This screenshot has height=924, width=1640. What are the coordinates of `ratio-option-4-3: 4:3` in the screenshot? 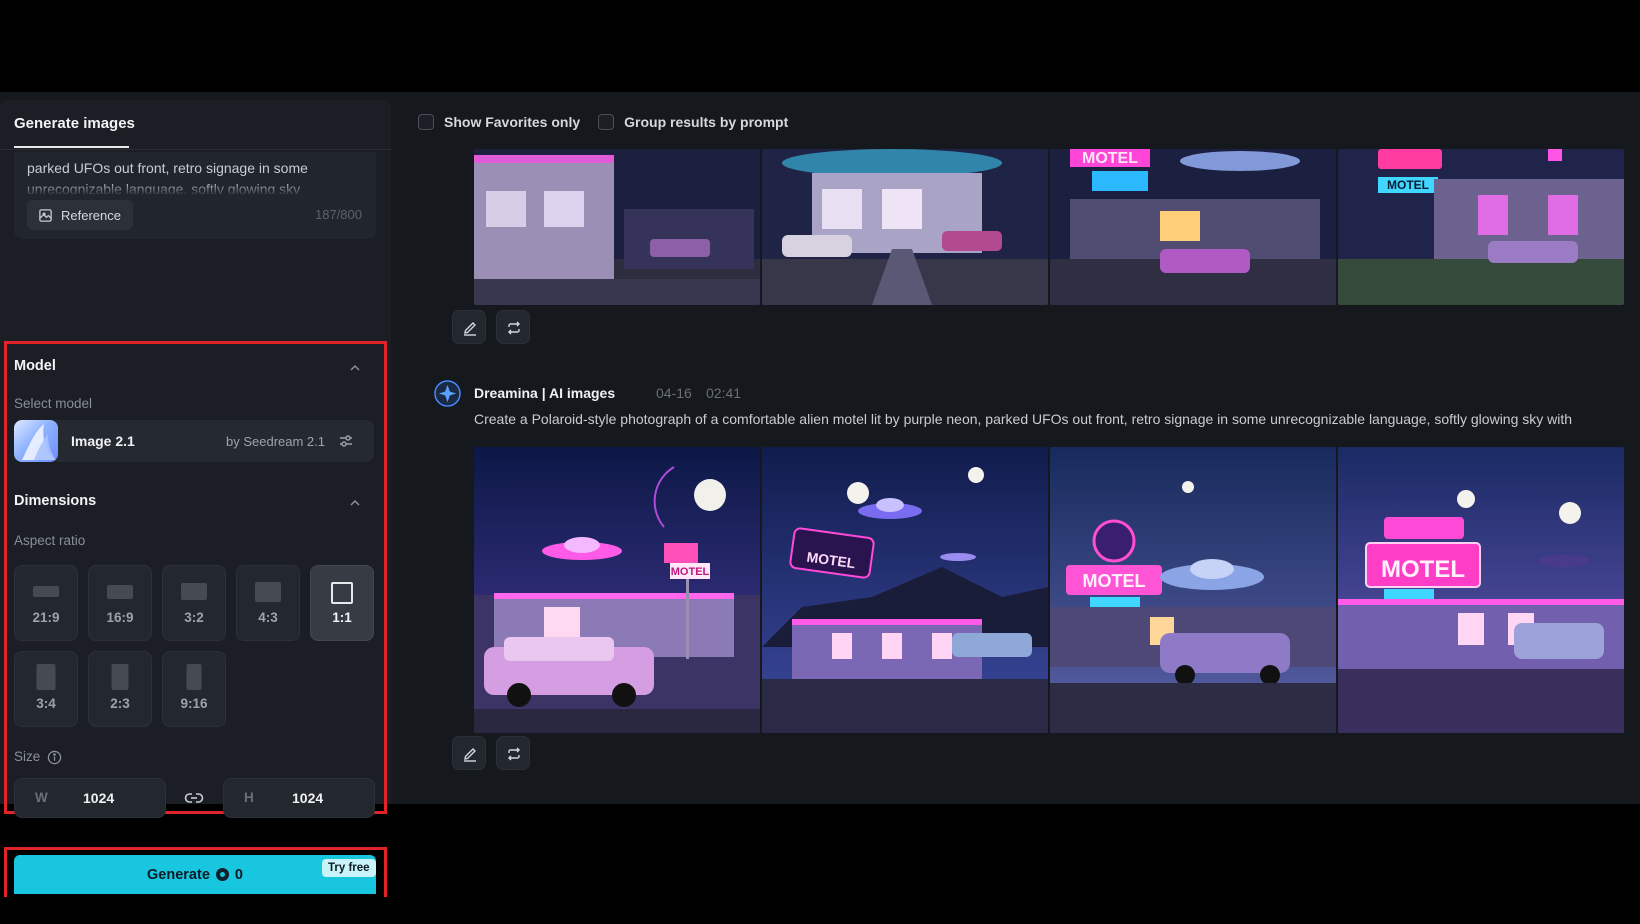 It's located at (268, 603).